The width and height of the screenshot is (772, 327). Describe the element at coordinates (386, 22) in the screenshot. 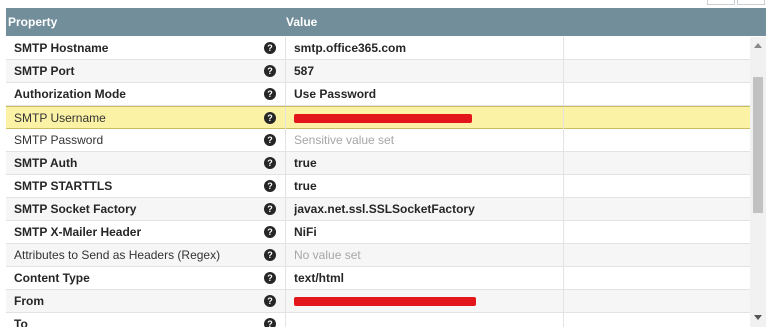

I see `table-header: Property Value` at that location.